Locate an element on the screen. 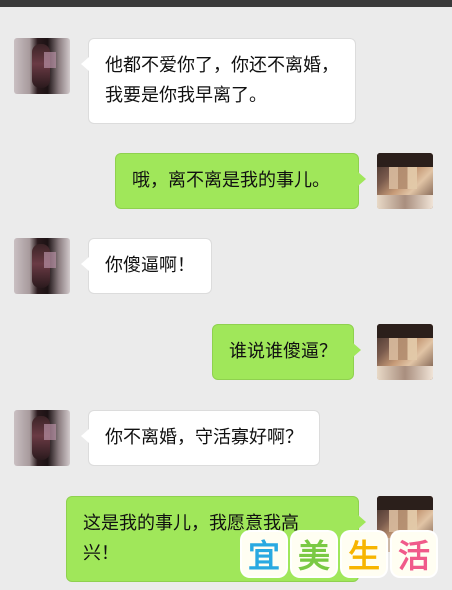  message-text-line: 你不离婚，守活寡好啊？ is located at coordinates (204, 437).